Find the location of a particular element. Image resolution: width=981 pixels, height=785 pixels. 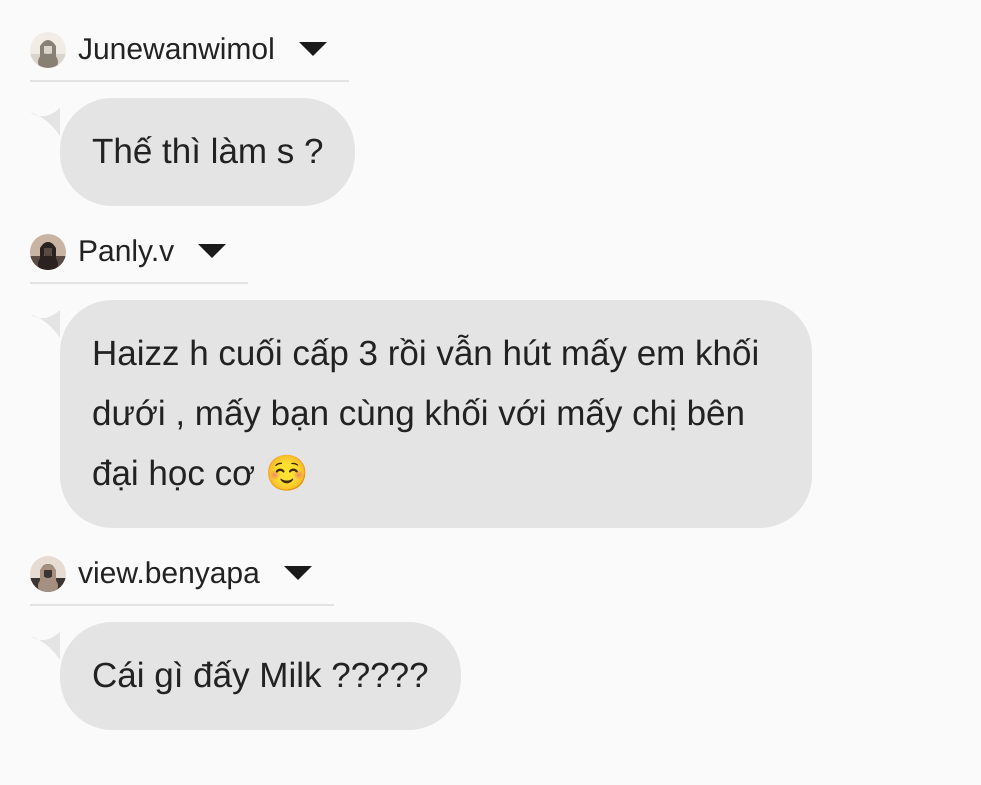

message-bubble: Thế thì làm s ? is located at coordinates (208, 152).